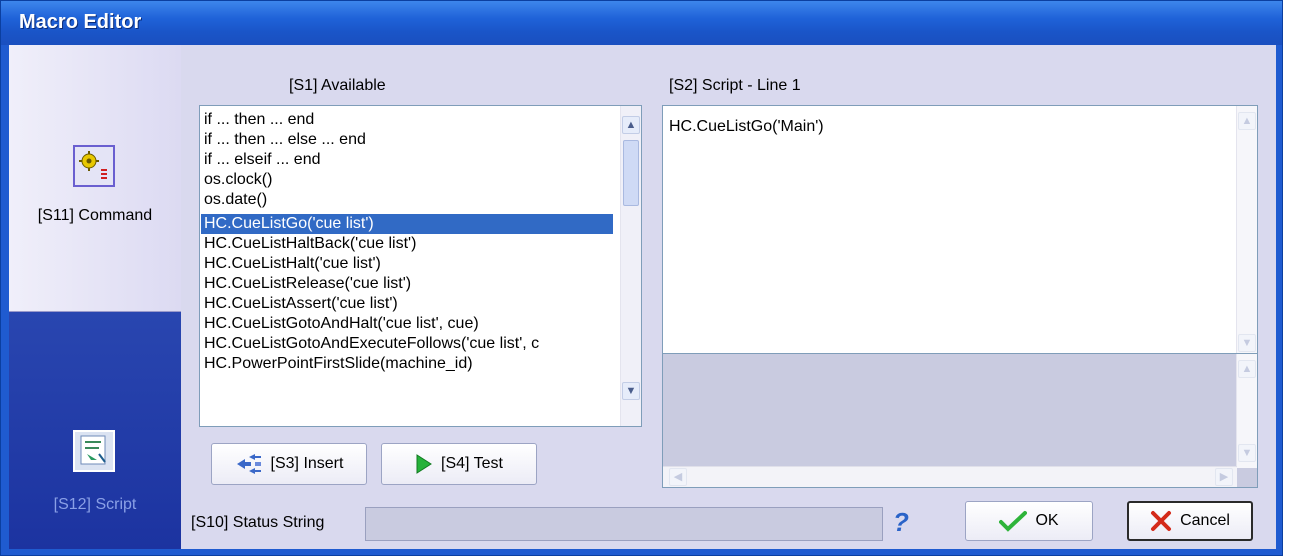 Image resolution: width=1289 pixels, height=560 pixels. Describe the element at coordinates (407, 224) in the screenshot. I see `list-item-selected: HC.CueListGo('cue list')` at that location.